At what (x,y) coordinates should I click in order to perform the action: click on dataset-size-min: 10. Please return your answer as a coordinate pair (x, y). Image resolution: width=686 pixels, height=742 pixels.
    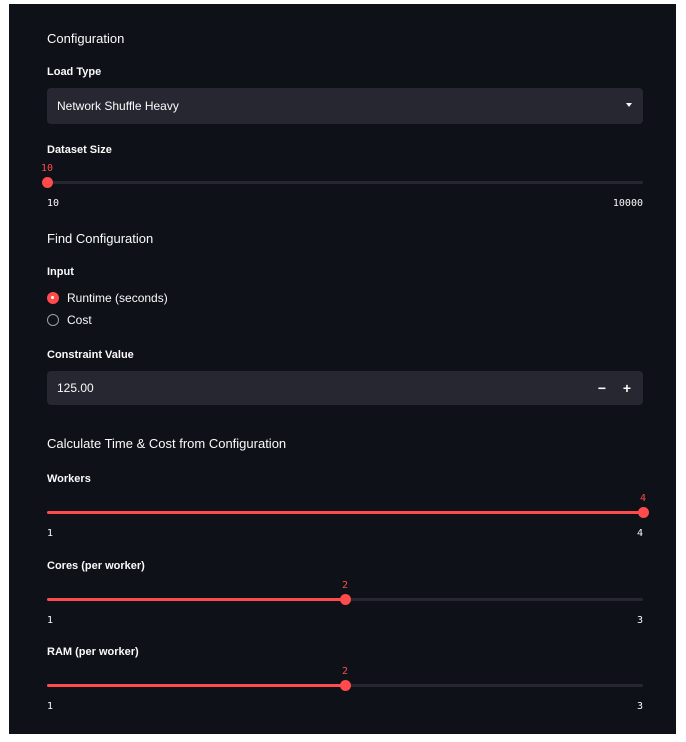
    Looking at the image, I should click on (53, 203).